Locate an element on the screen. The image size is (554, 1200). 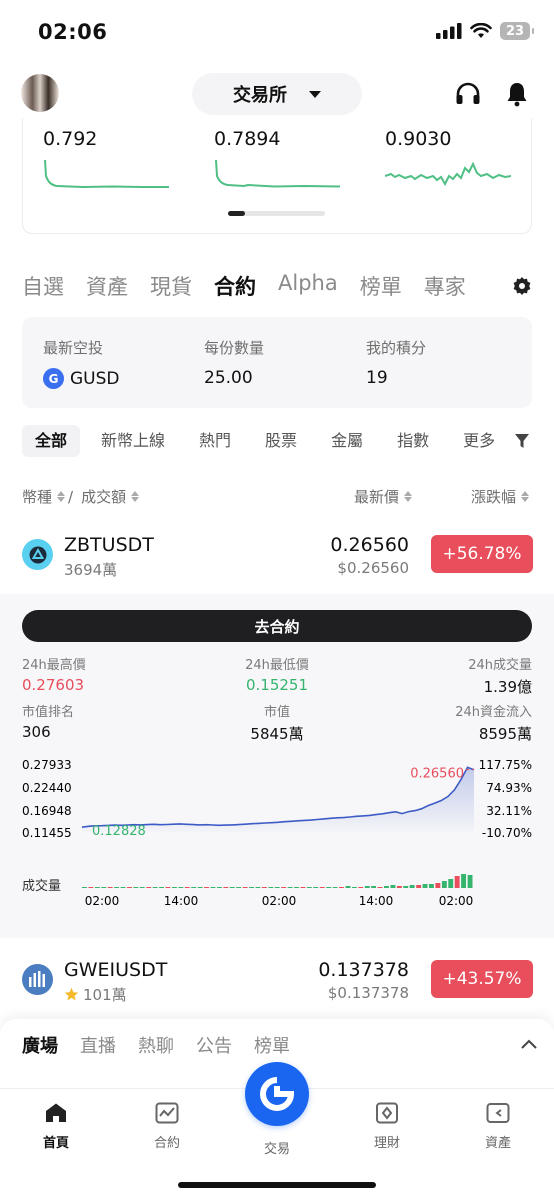
stat-value: 306 is located at coordinates (36, 732).